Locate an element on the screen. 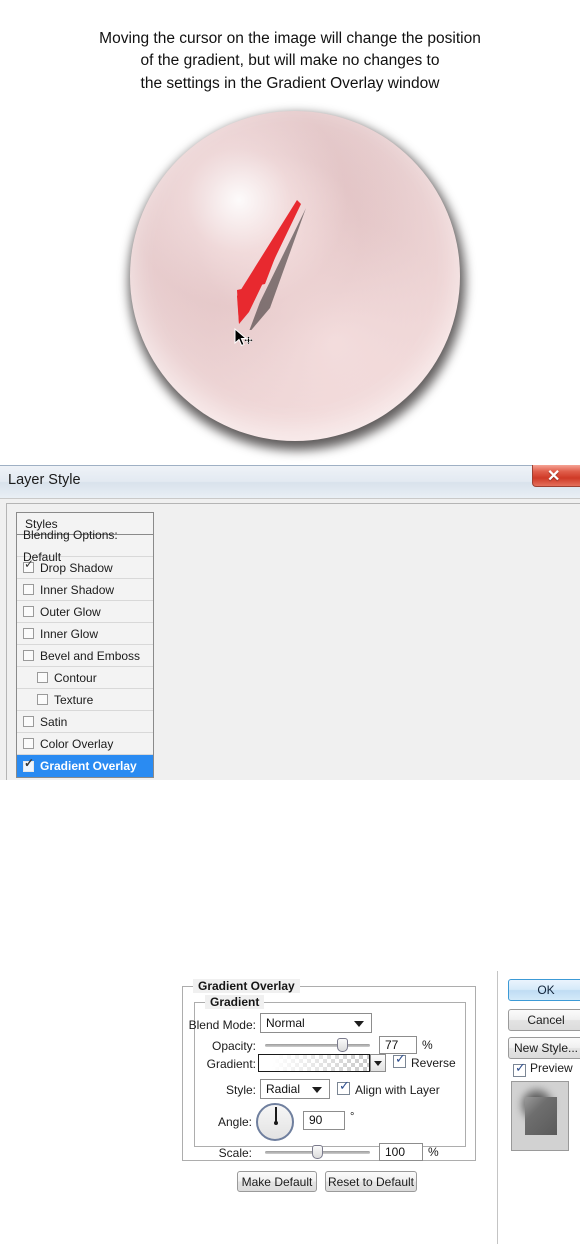  angle-dial is located at coordinates (275, 1122).